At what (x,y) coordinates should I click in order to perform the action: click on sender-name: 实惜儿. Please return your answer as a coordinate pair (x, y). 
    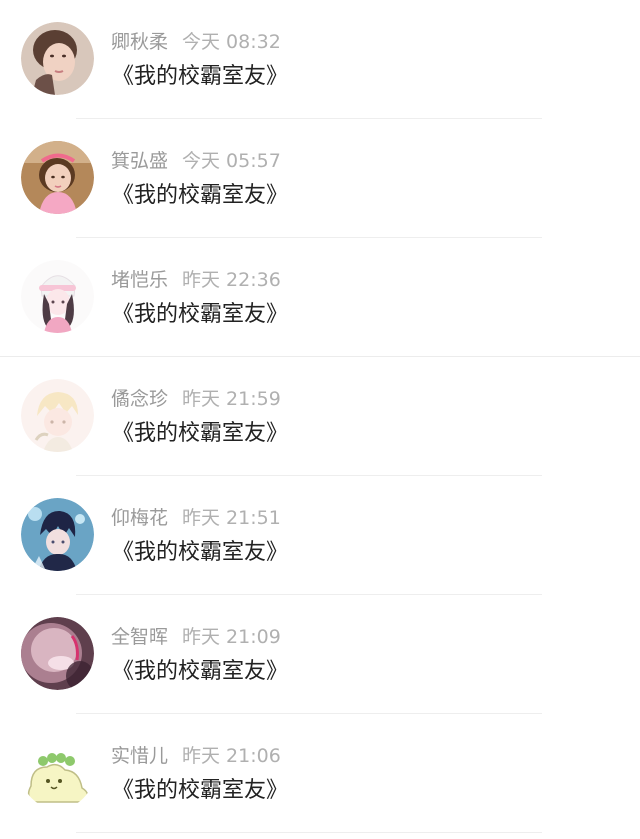
    Looking at the image, I should click on (139, 756).